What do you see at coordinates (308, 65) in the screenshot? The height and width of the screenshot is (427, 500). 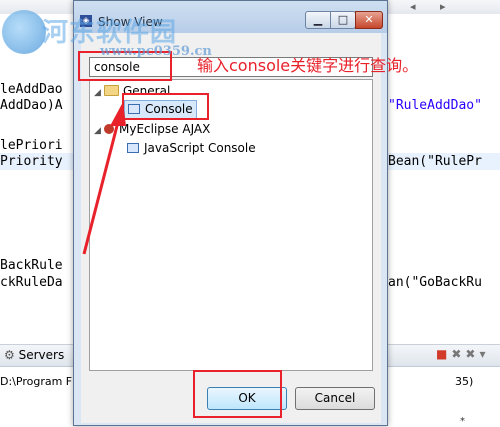 I see `annotation-text: 输入console关键字进行查询。` at bounding box center [308, 65].